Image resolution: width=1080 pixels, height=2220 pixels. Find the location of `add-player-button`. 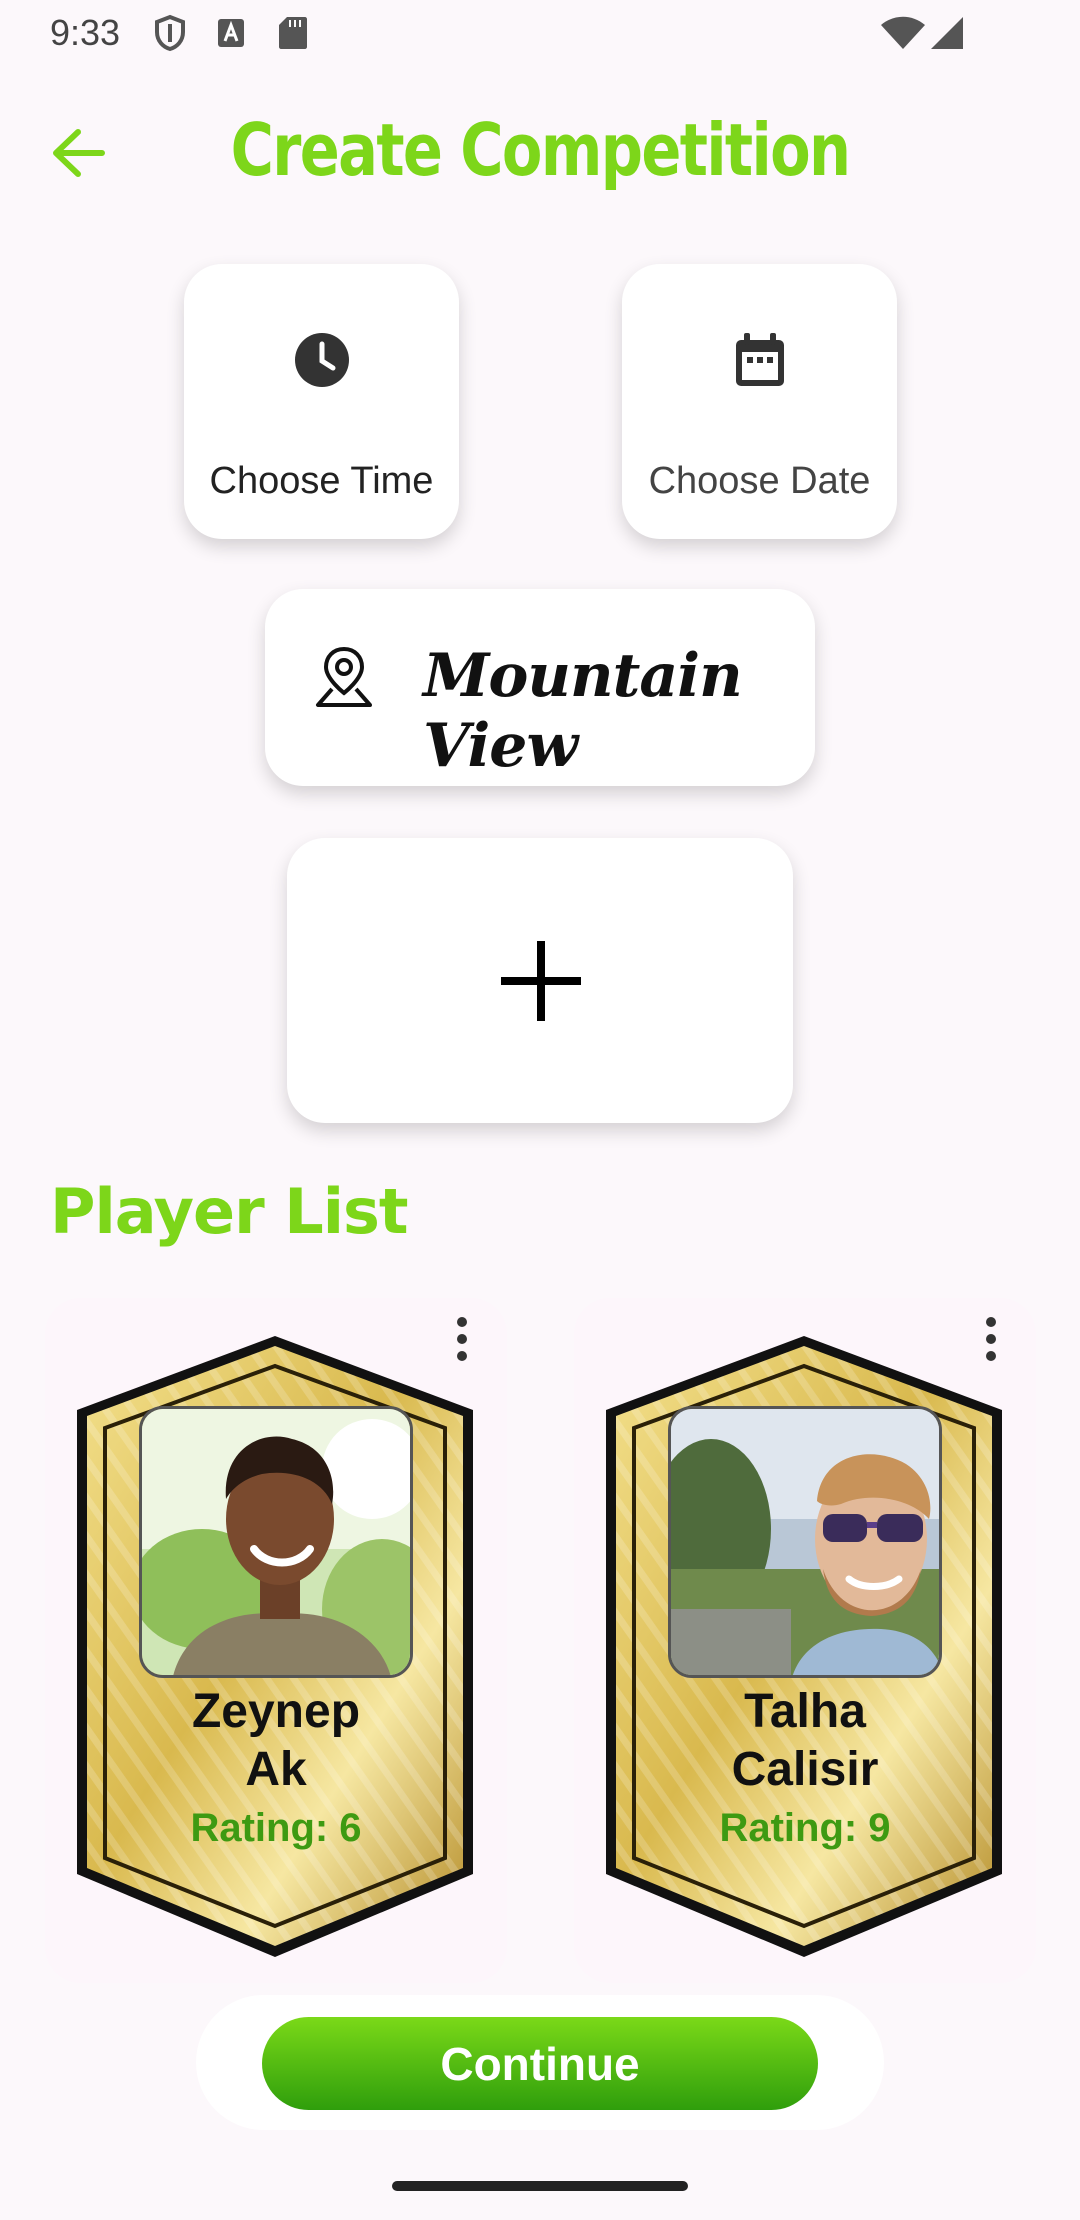

add-player-button is located at coordinates (540, 980).